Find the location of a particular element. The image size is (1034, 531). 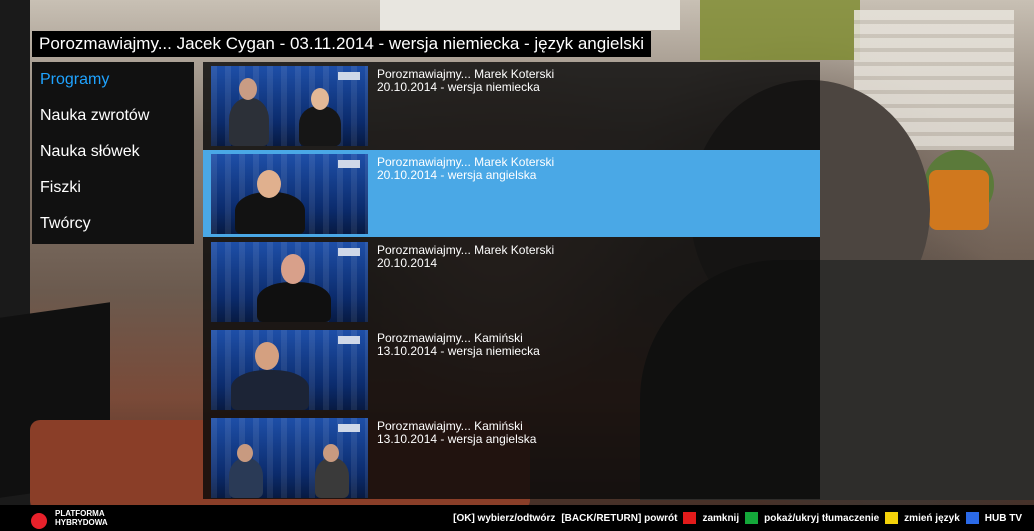

hint-blue-hub: HUB TV is located at coordinates (1003, 518).